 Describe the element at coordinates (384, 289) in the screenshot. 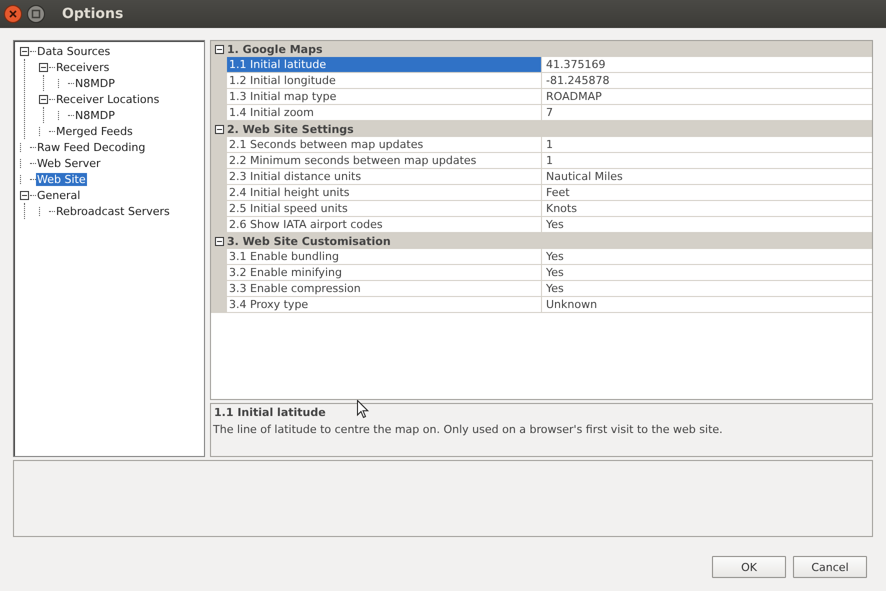

I see `property-name: 3.3 Enable compression` at that location.